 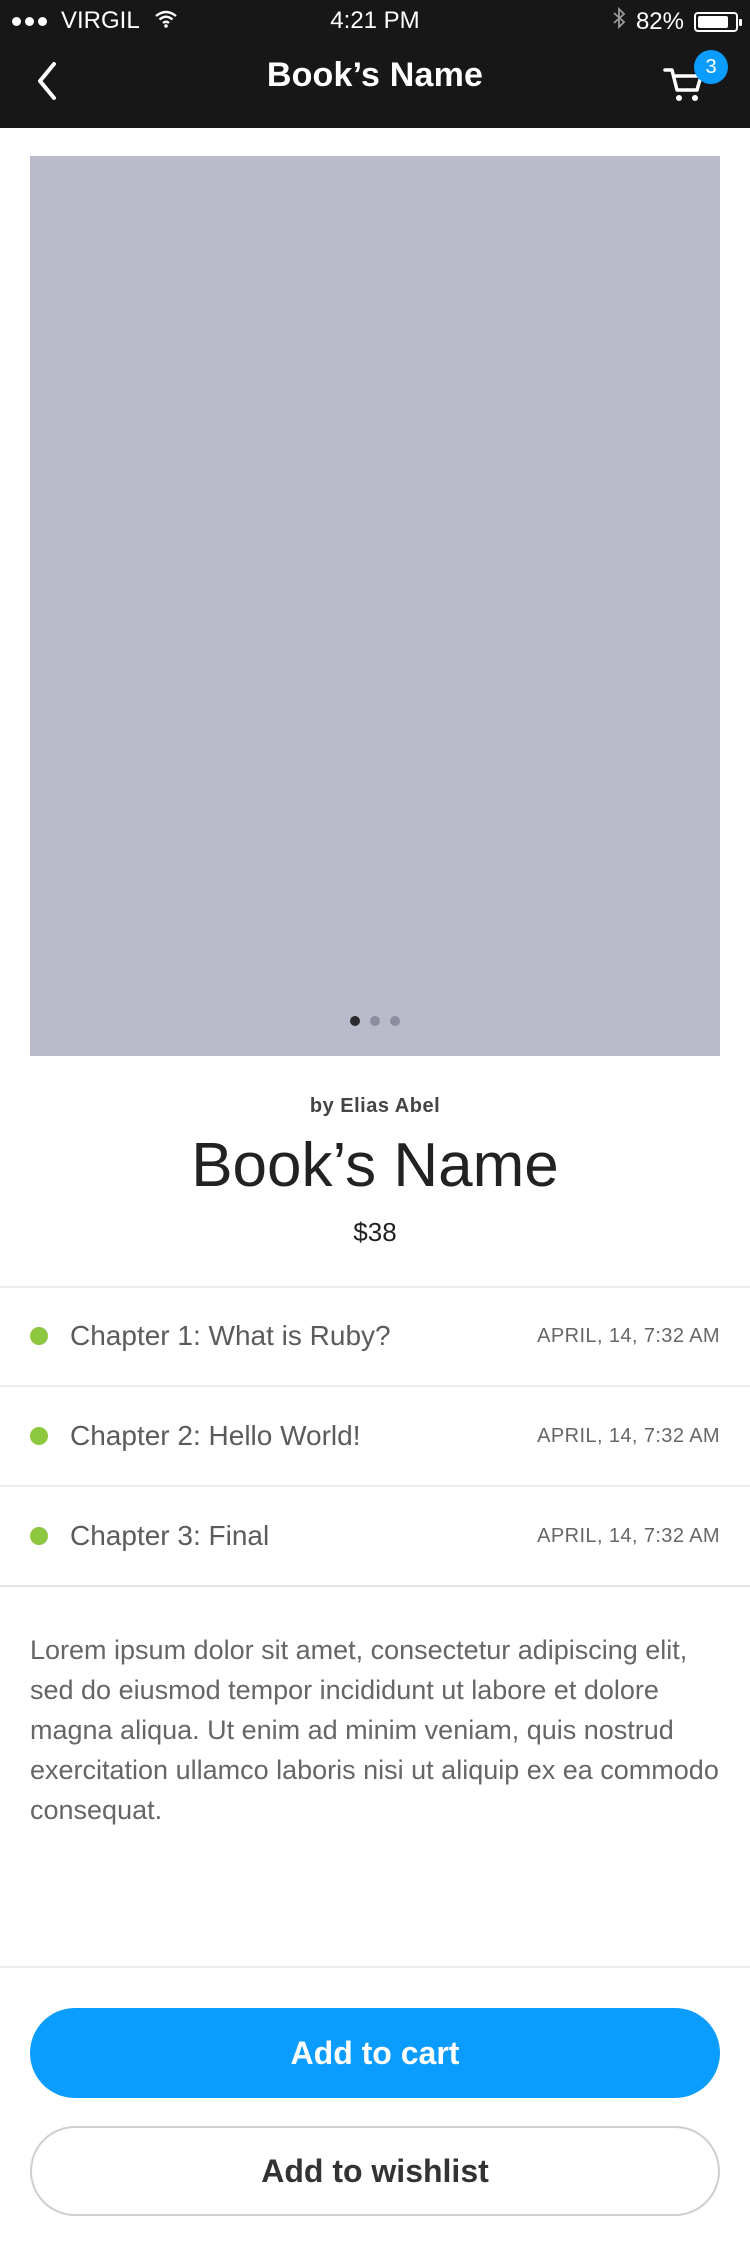 What do you see at coordinates (619, 21) in the screenshot?
I see `bluetooth-icon` at bounding box center [619, 21].